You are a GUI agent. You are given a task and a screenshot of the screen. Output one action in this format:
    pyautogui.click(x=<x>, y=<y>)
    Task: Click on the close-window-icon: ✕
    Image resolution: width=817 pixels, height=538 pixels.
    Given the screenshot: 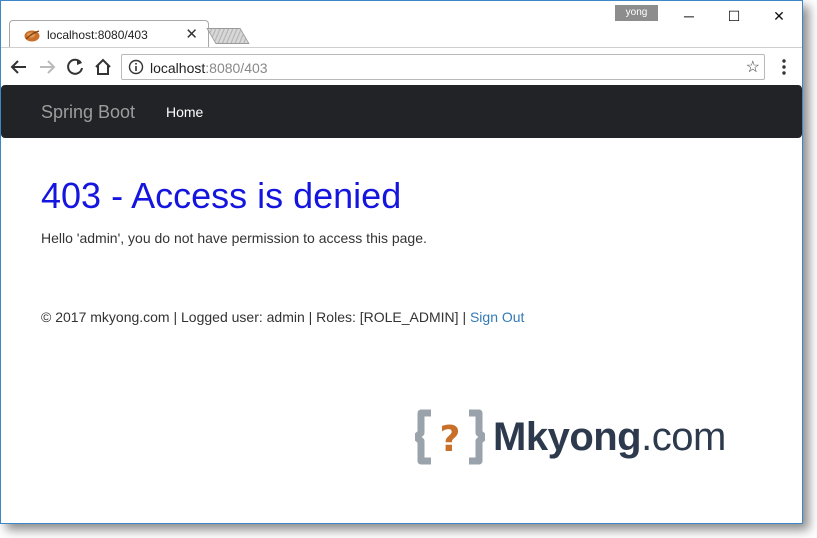 What is the action you would take?
    pyautogui.click(x=779, y=16)
    